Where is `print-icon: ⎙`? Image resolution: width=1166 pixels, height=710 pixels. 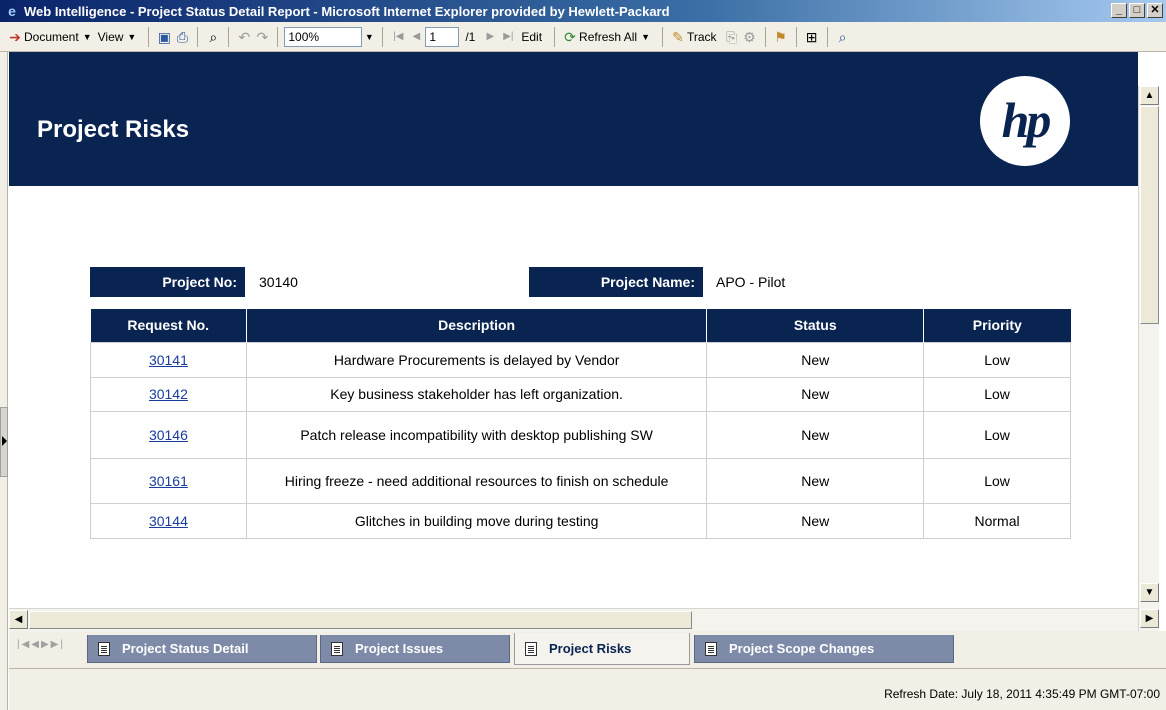
print-icon: ⎙ is located at coordinates (182, 37).